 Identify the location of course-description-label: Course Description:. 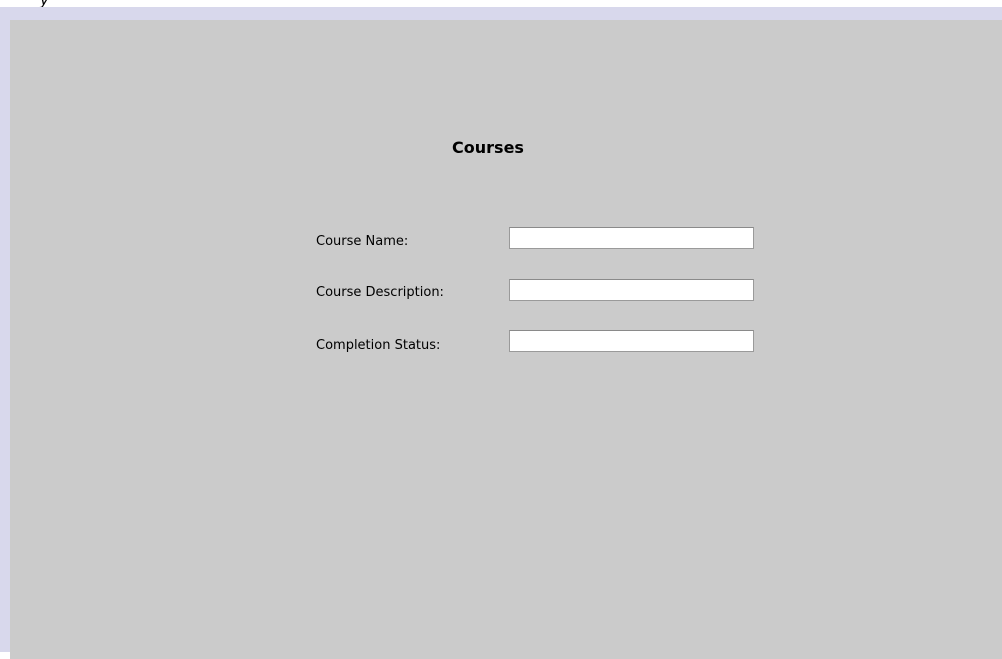
(380, 292).